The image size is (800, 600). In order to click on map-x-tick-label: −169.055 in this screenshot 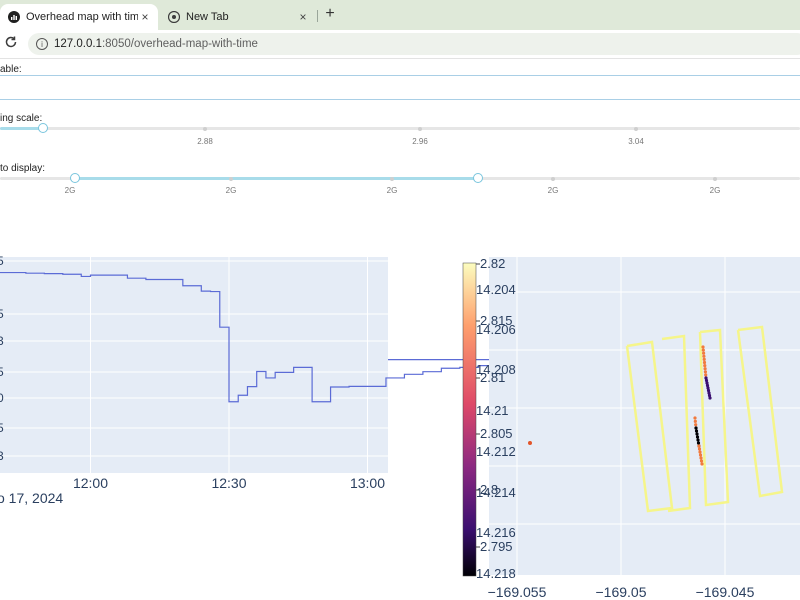, I will do `click(517, 592)`.